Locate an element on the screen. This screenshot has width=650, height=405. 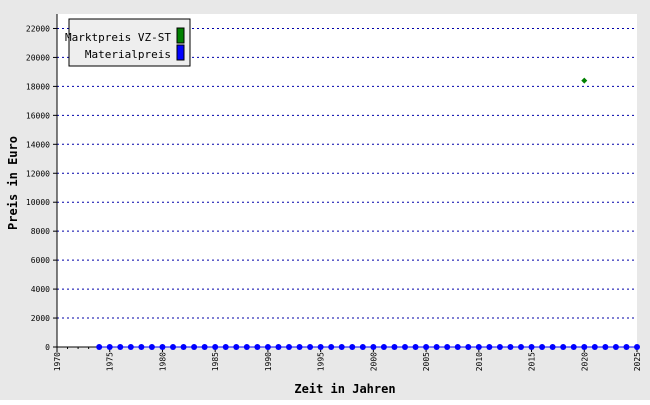
y-tick-label: 18000 is located at coordinates (38, 86).